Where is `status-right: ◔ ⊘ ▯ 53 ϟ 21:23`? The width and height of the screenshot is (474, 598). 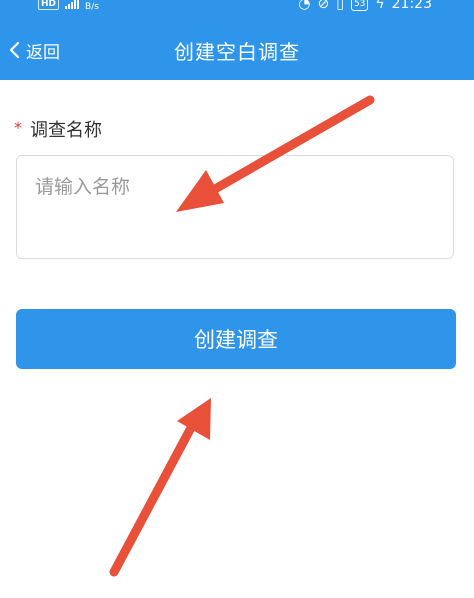 status-right: ◔ ⊘ ▯ 53 ϟ 21:23 is located at coordinates (365, 6).